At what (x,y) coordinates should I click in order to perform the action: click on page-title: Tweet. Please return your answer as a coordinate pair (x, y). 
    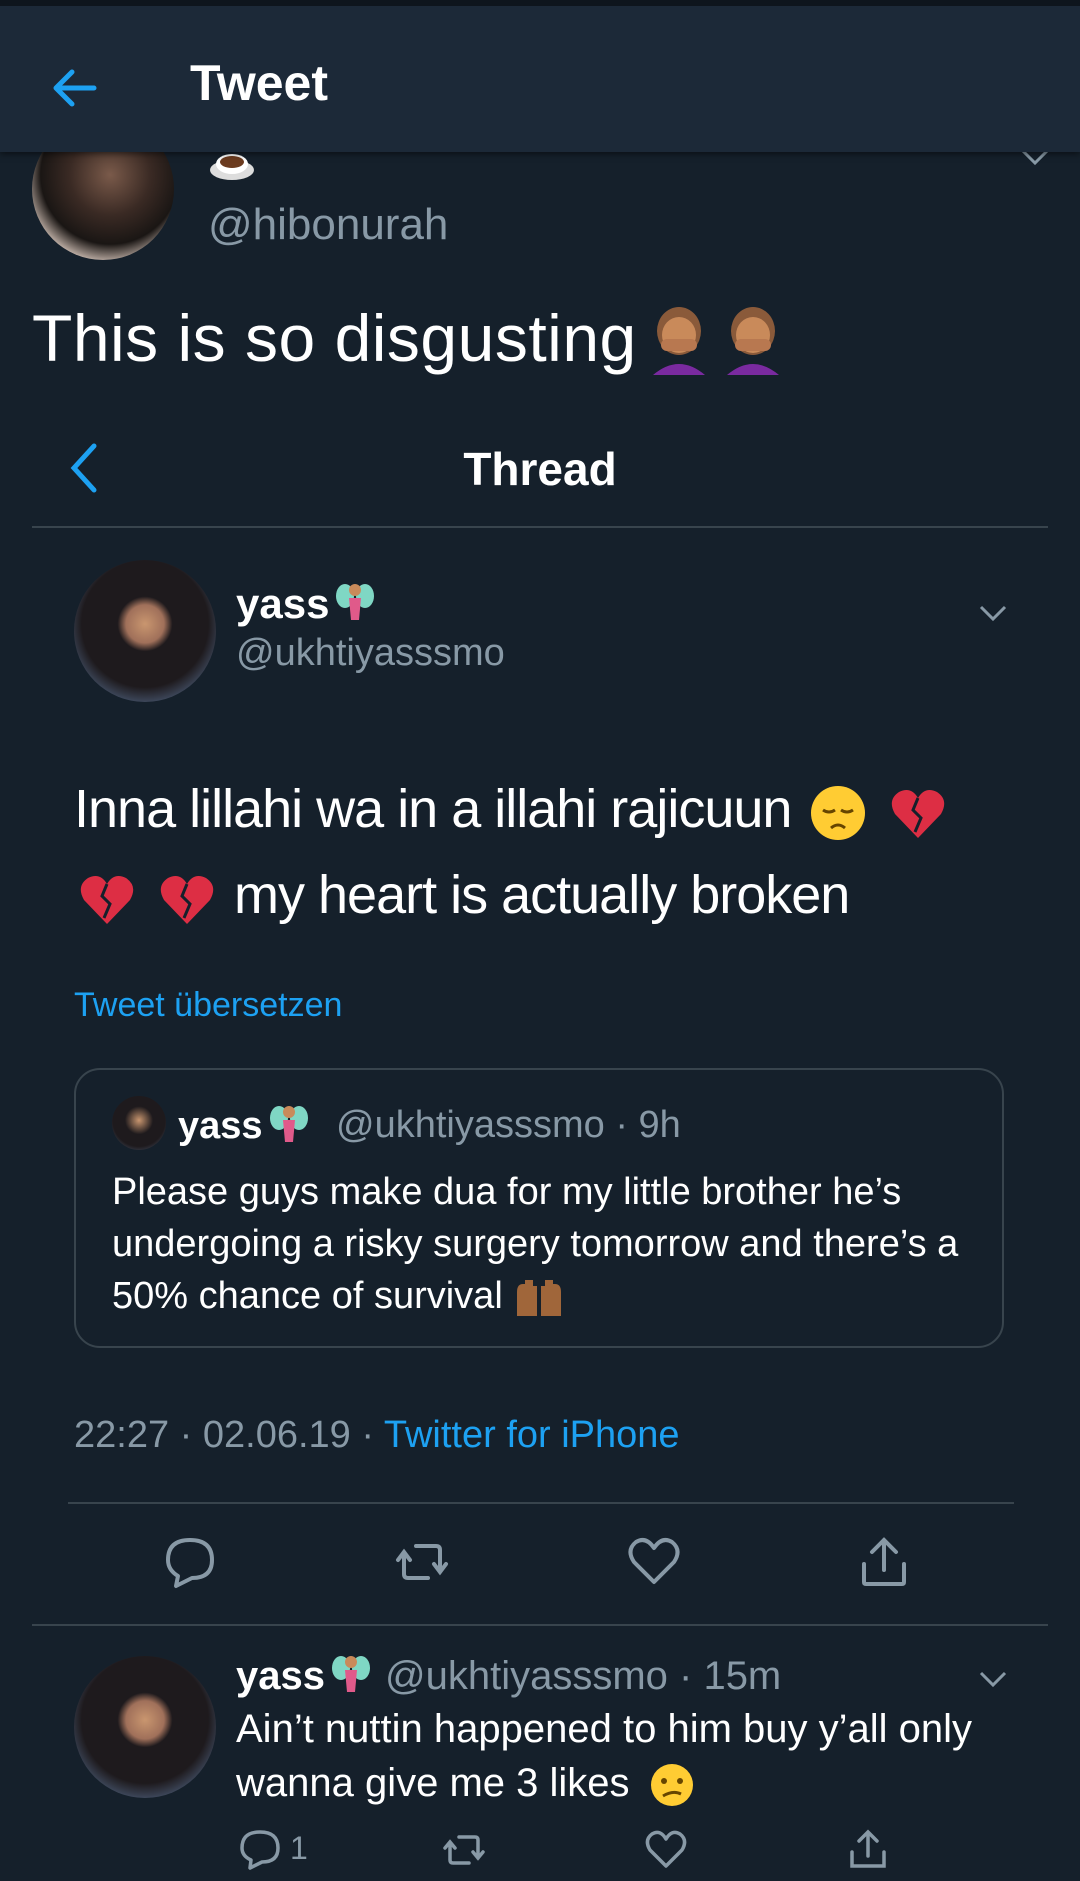
    Looking at the image, I should click on (259, 83).